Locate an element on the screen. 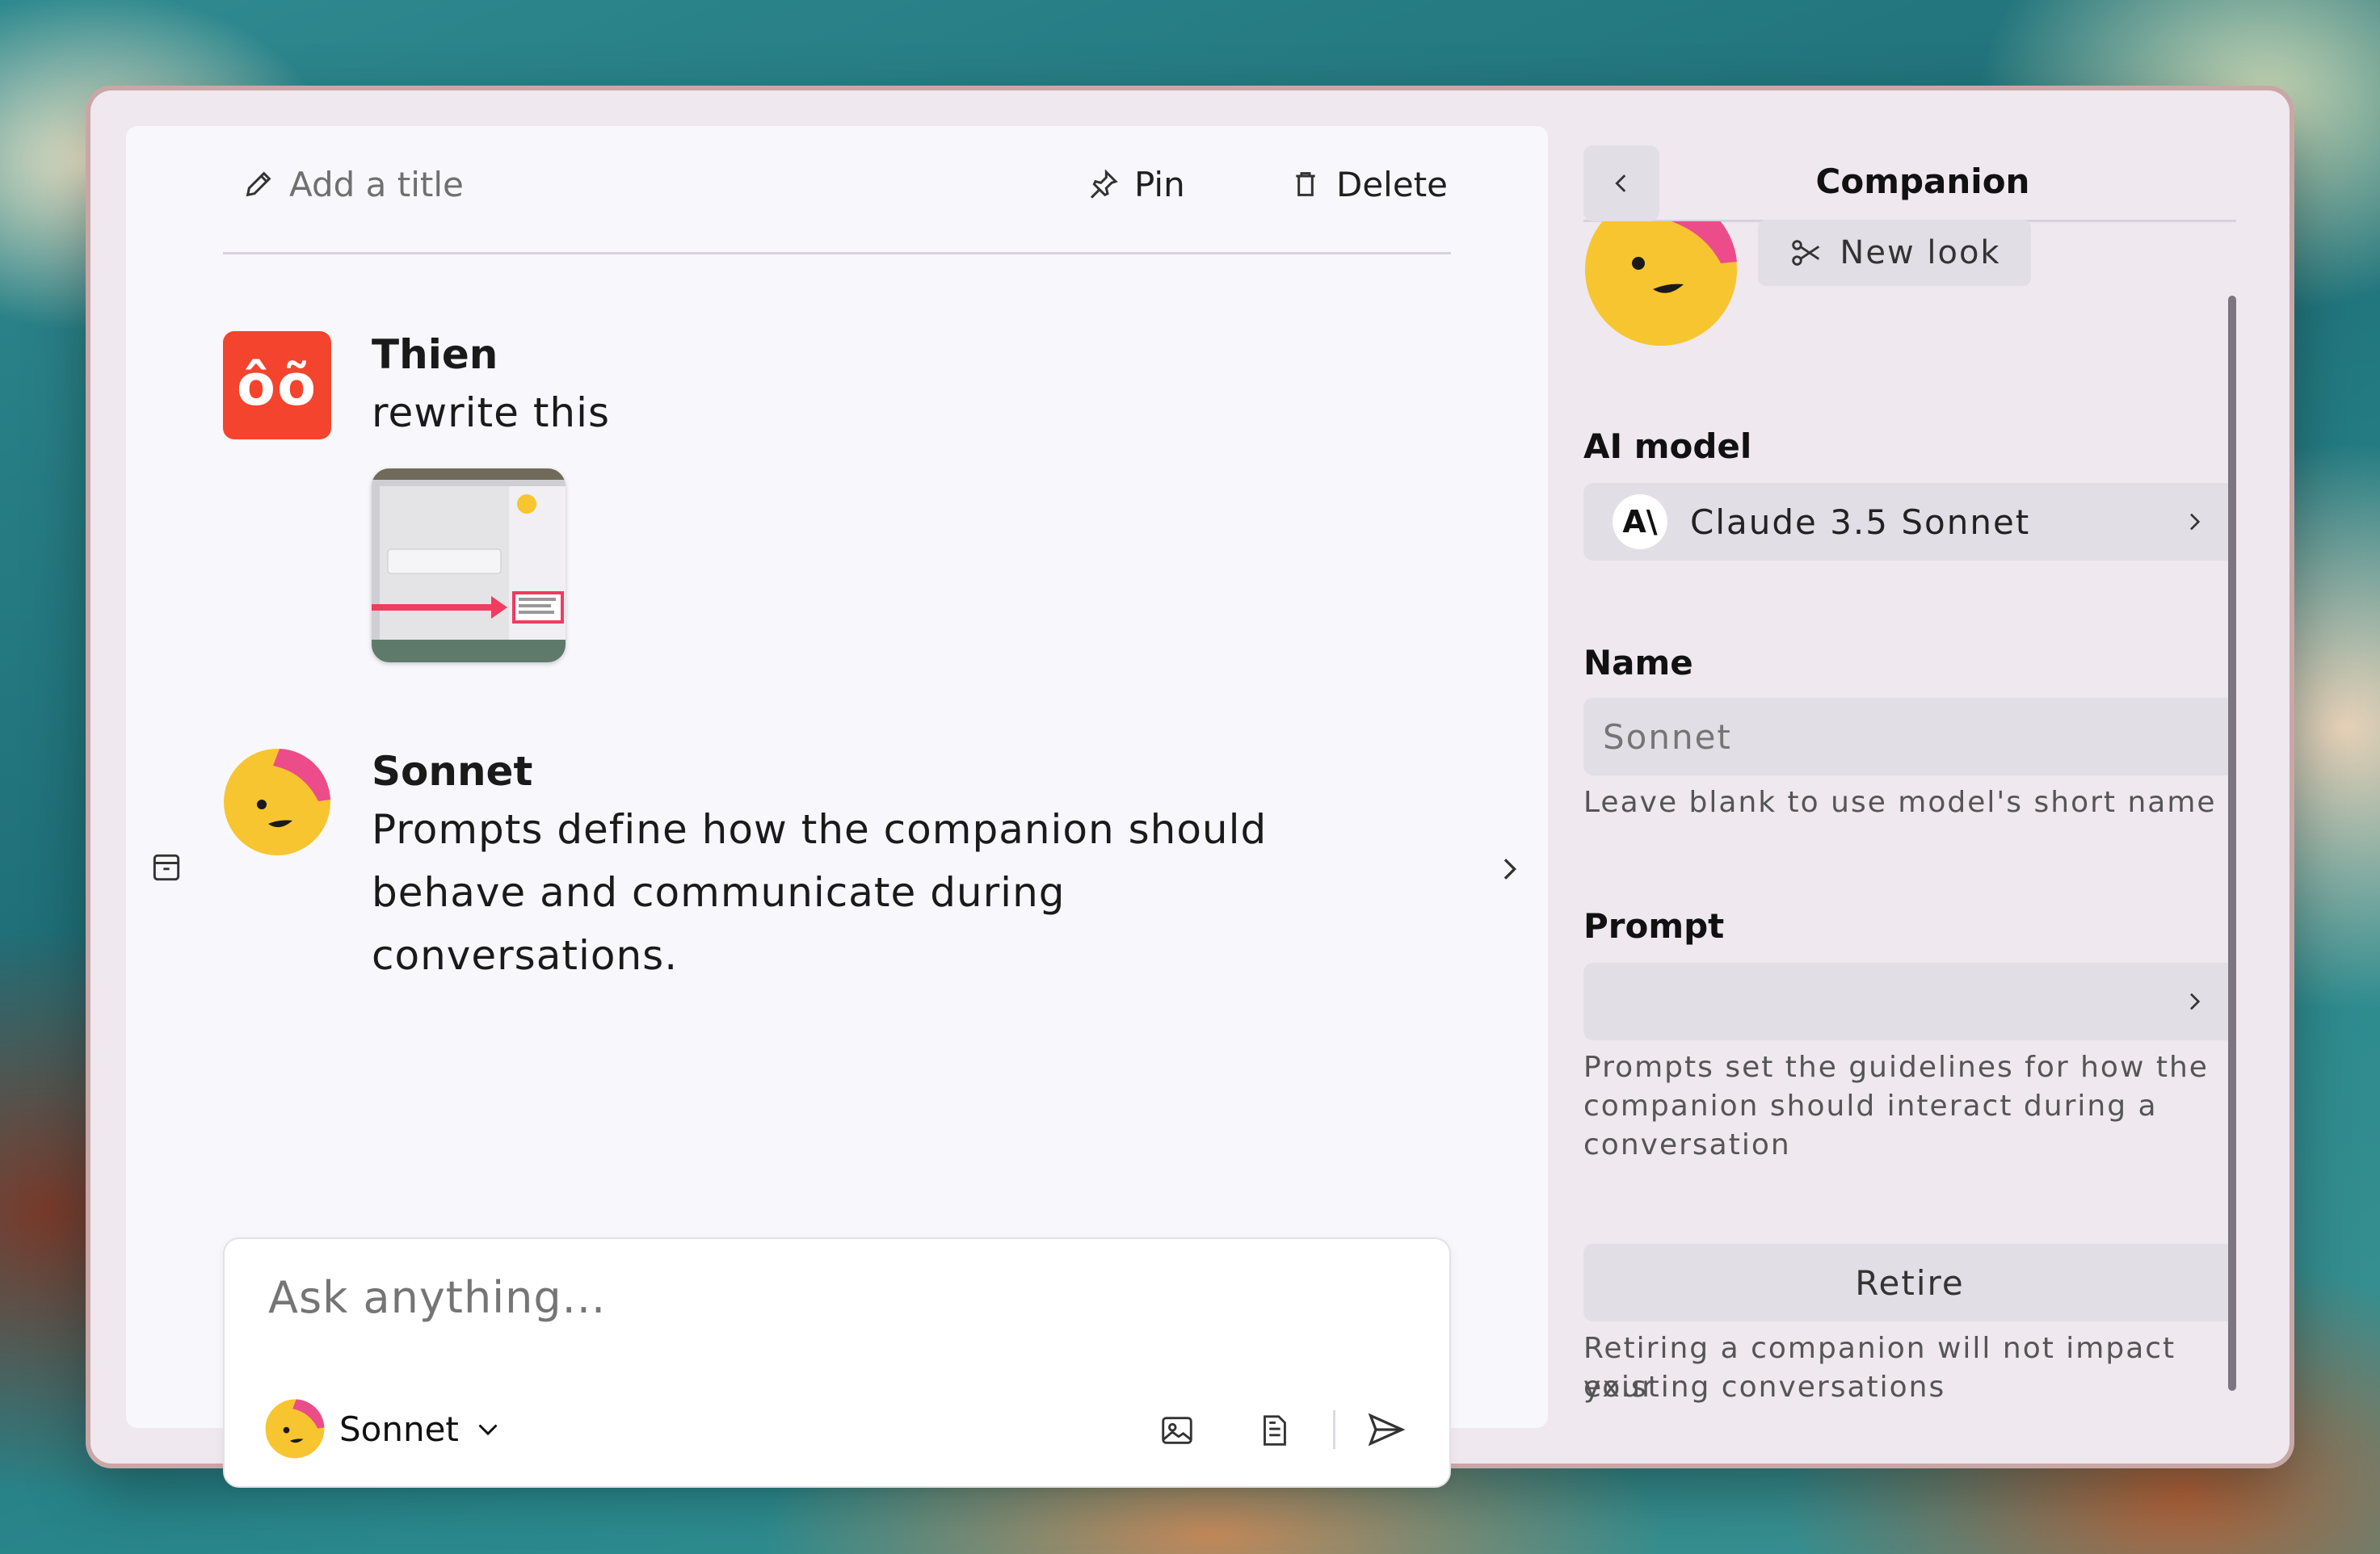 Image resolution: width=2380 pixels, height=1554 pixels. prompt-hint-line-3: conversation is located at coordinates (1687, 1144).